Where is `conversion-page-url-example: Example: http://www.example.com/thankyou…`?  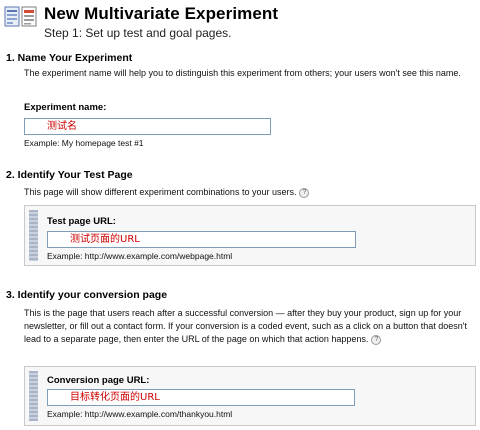 conversion-page-url-example: Example: http://www.example.com/thankyou… is located at coordinates (140, 414).